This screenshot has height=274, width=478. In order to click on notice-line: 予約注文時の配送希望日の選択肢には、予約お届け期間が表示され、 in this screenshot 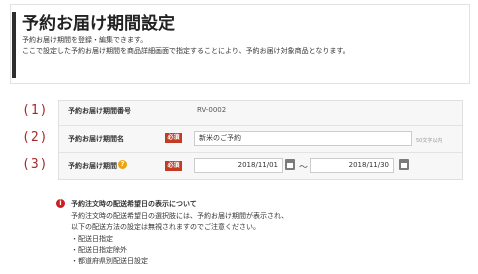, I will do `click(180, 216)`.